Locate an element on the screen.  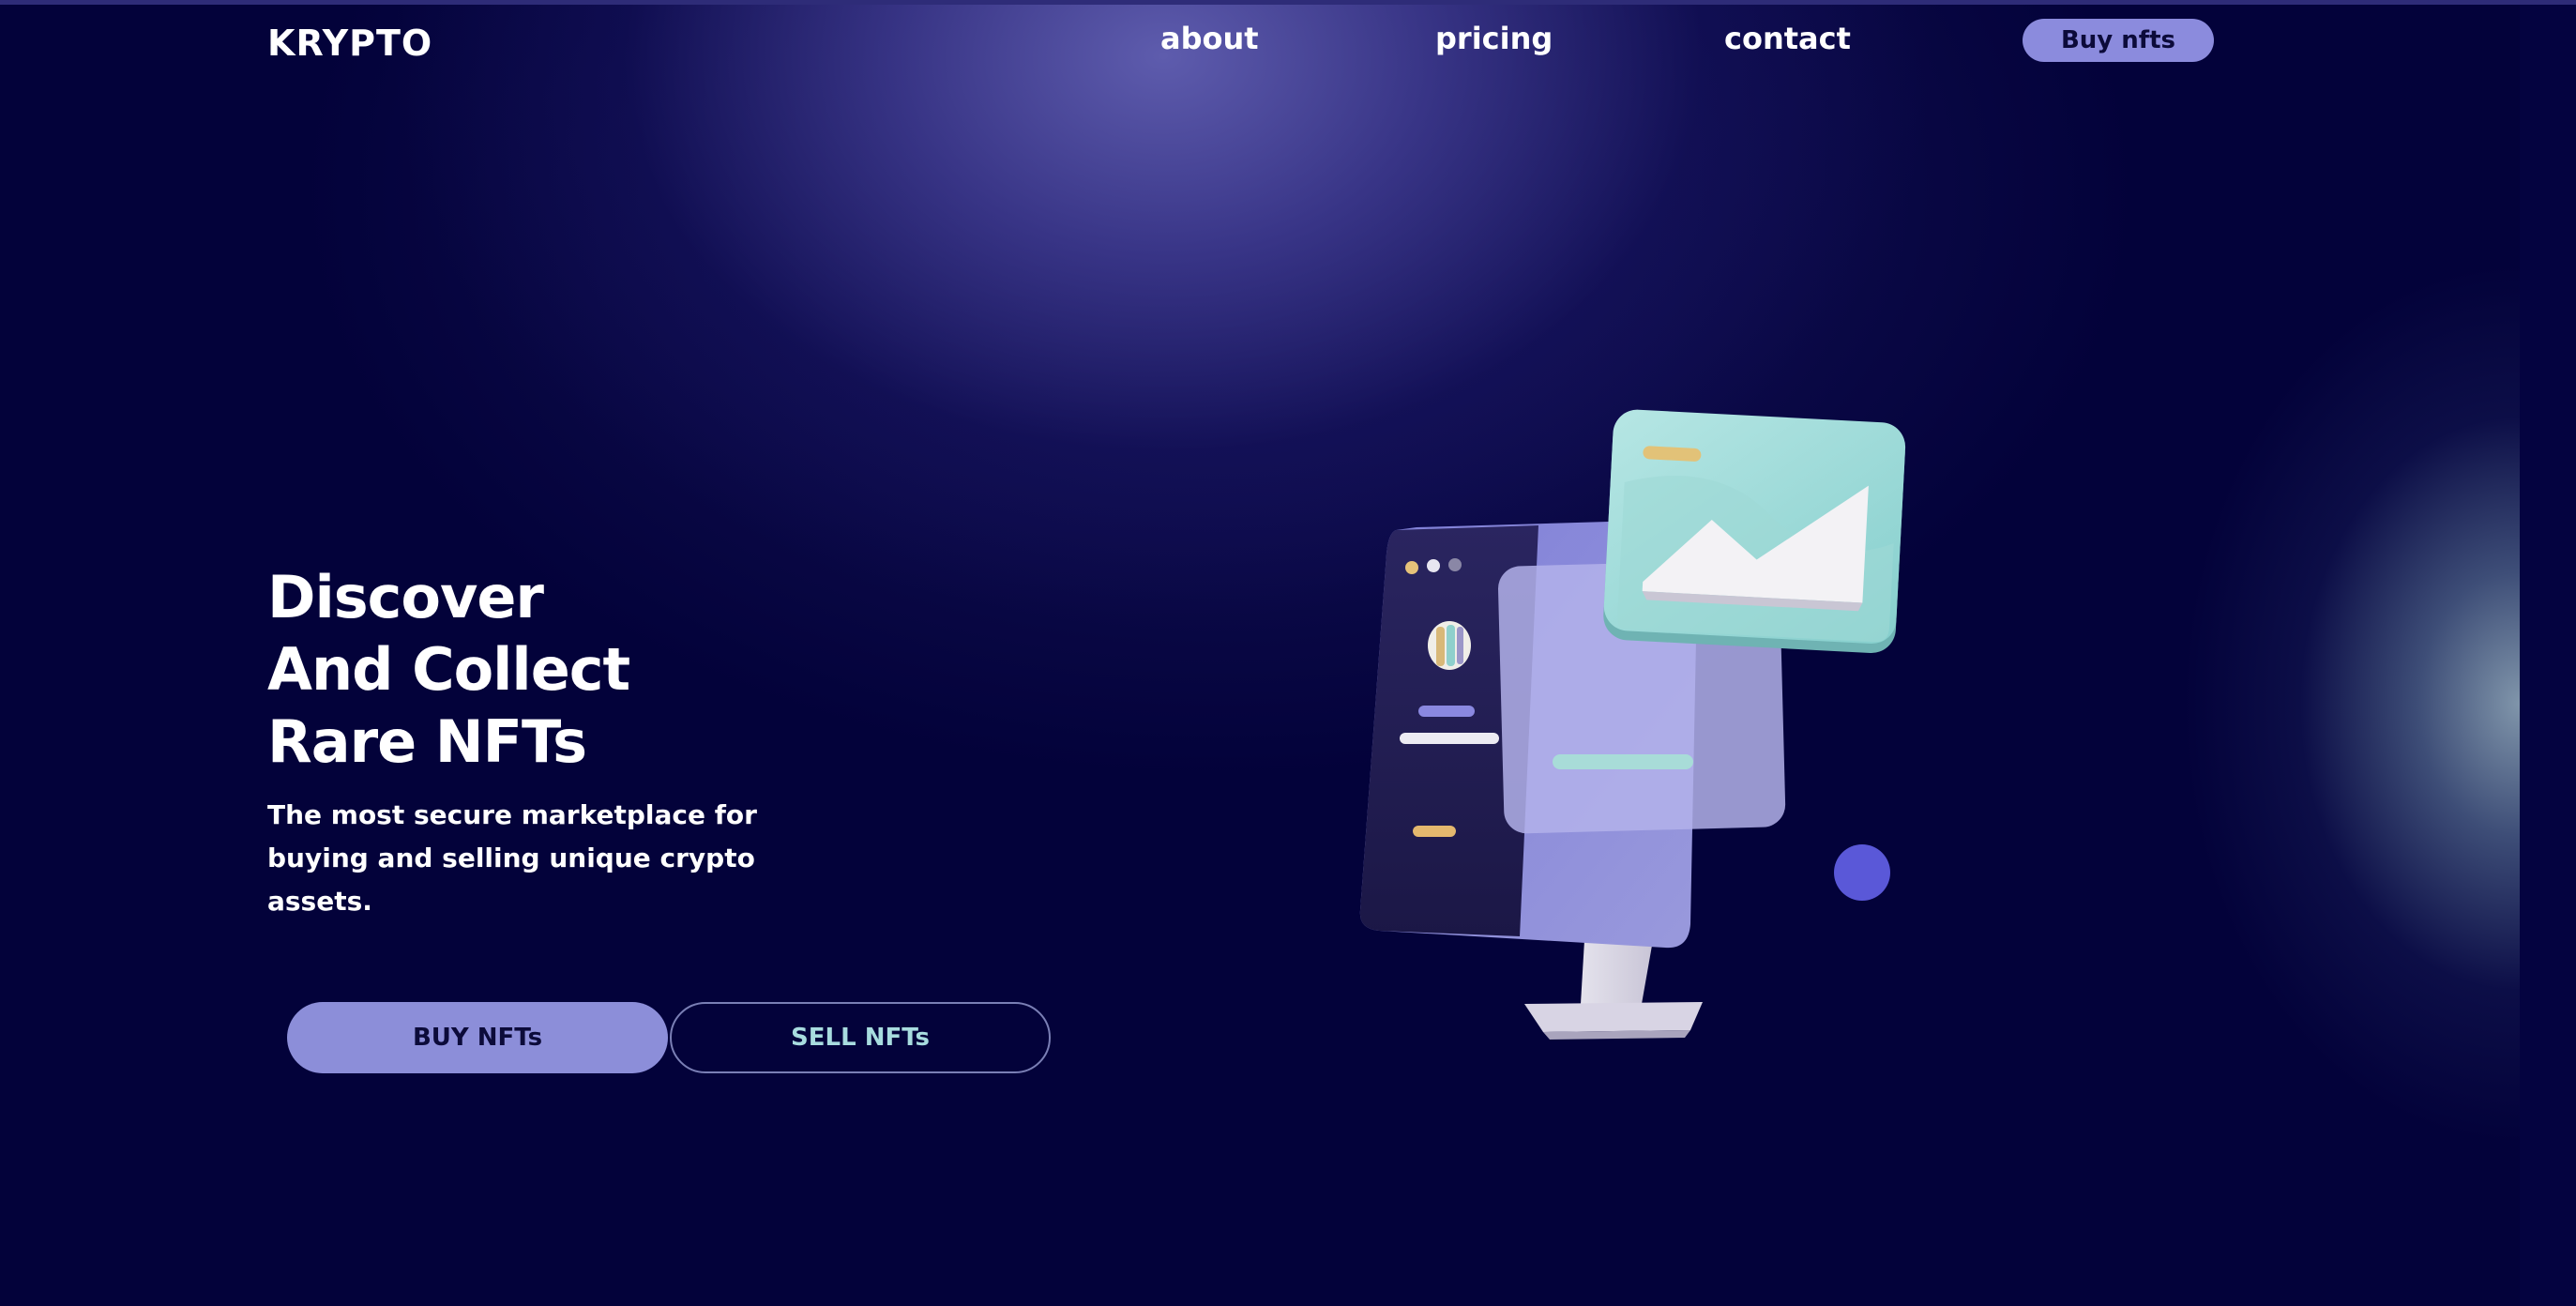
brand-logo: KRYPTO is located at coordinates (349, 43).